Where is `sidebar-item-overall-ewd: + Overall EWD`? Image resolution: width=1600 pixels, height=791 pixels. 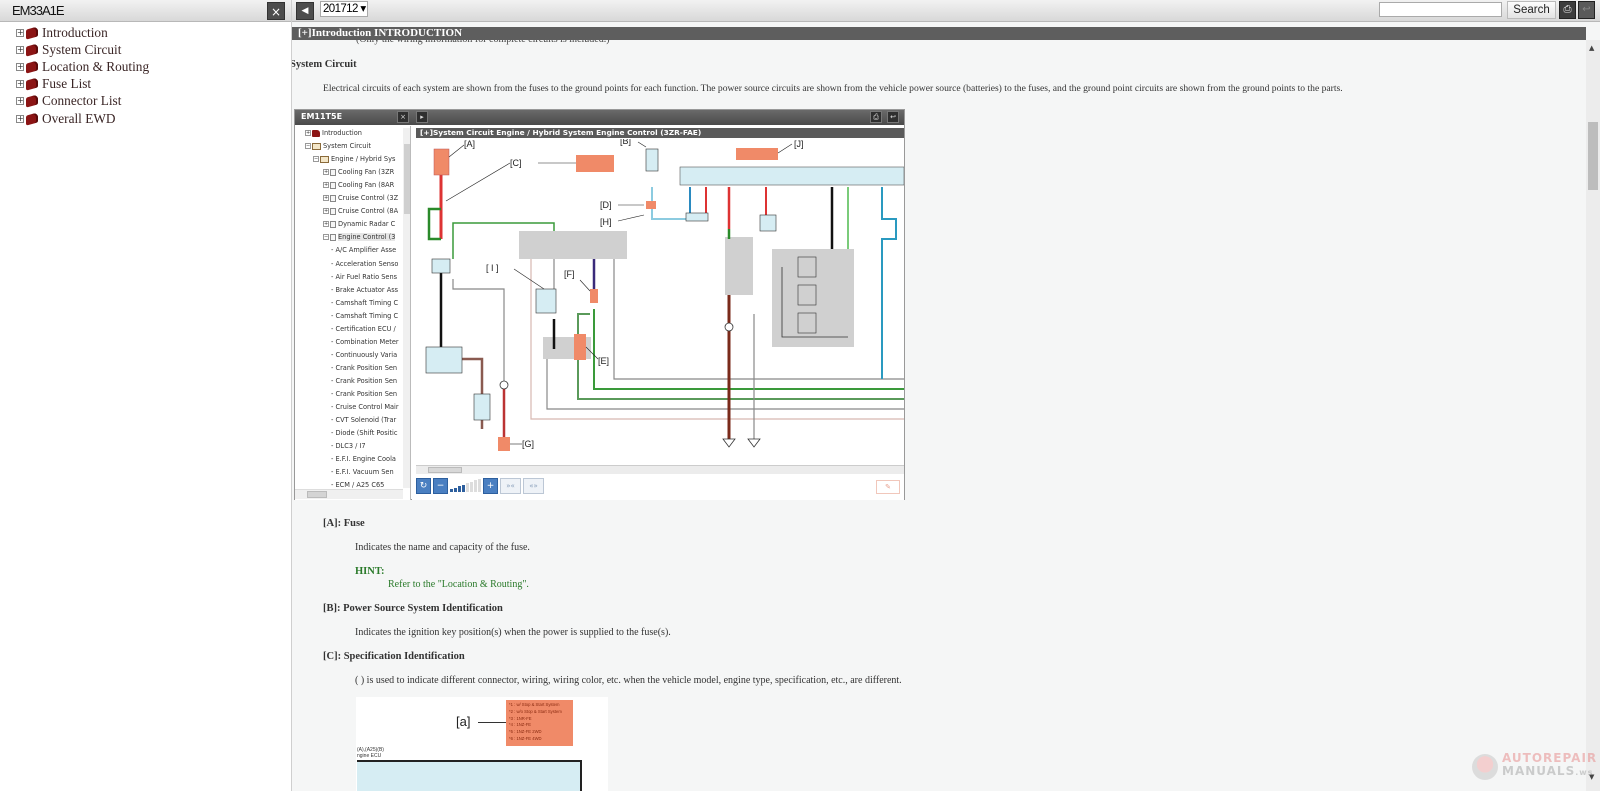 sidebar-item-overall-ewd: + Overall EWD is located at coordinates (145, 118).